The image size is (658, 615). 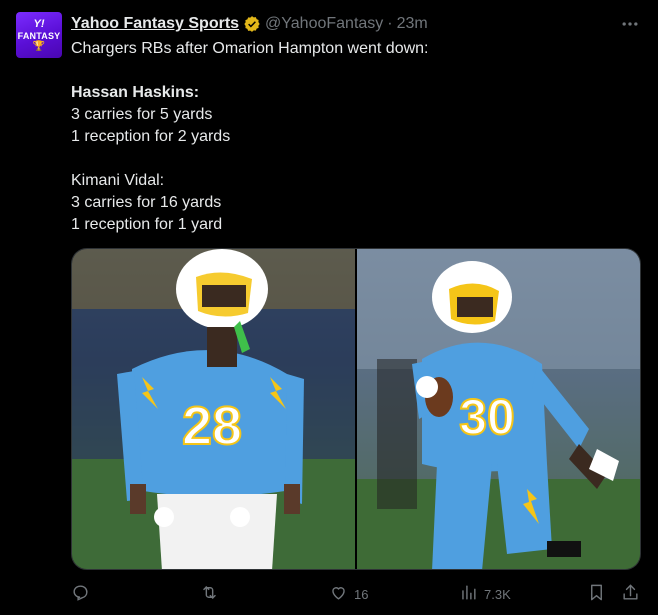 I want to click on handle: @YahooFantasy, so click(x=324, y=24).